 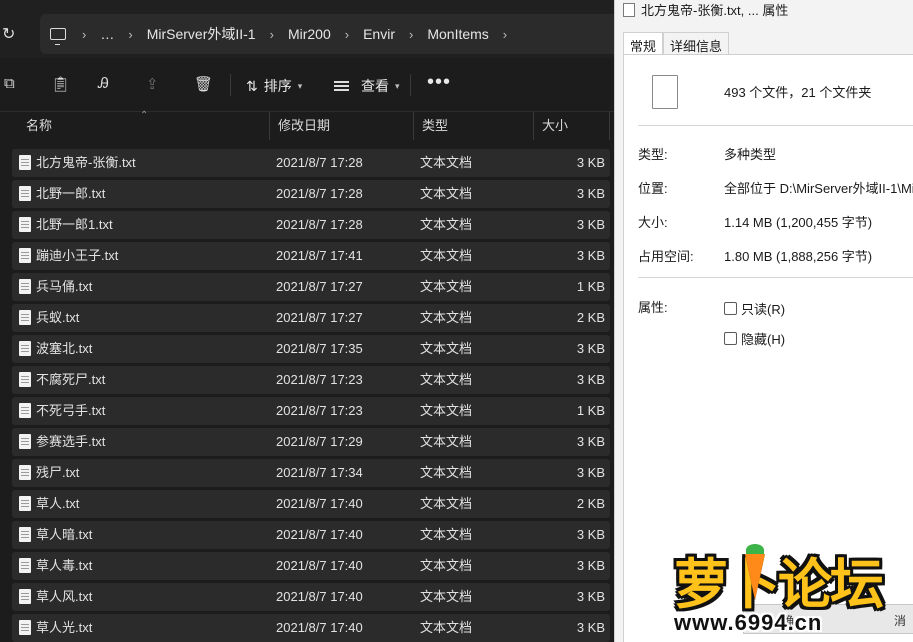 I want to click on file-size: 1 KB, so click(x=590, y=286).